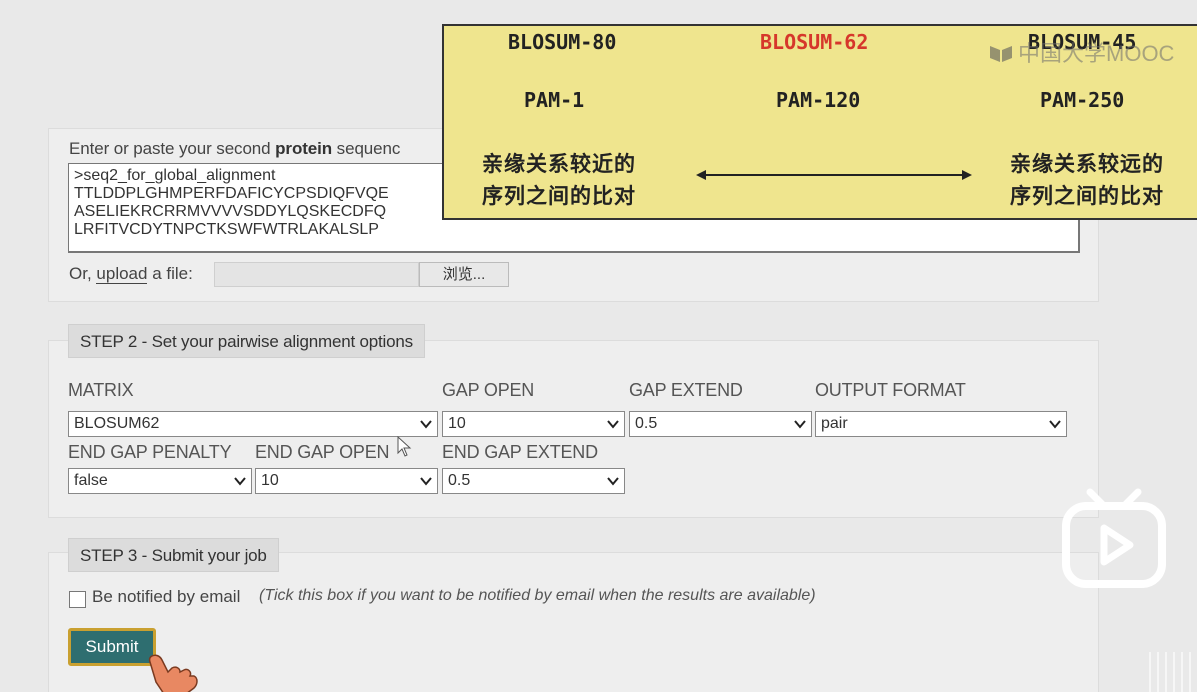  What do you see at coordinates (559, 179) in the screenshot?
I see `slide-left-note: 亲缘关系较近的 序列之间的比对` at bounding box center [559, 179].